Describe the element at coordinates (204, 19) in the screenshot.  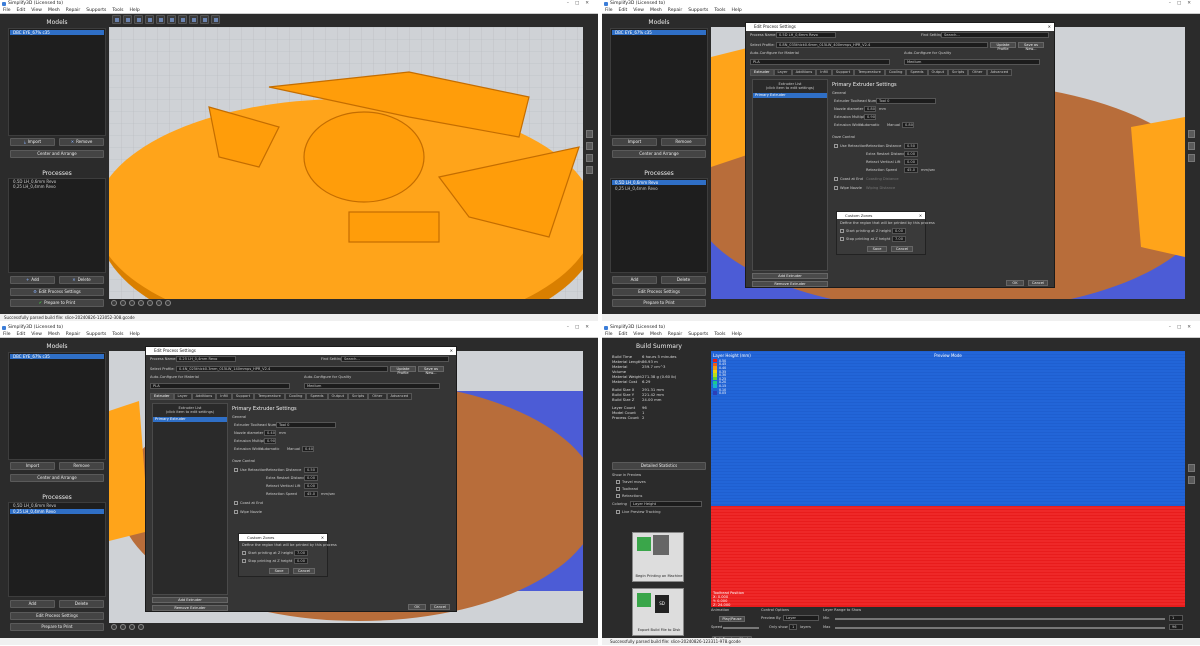
I see `ruler-icon` at that location.